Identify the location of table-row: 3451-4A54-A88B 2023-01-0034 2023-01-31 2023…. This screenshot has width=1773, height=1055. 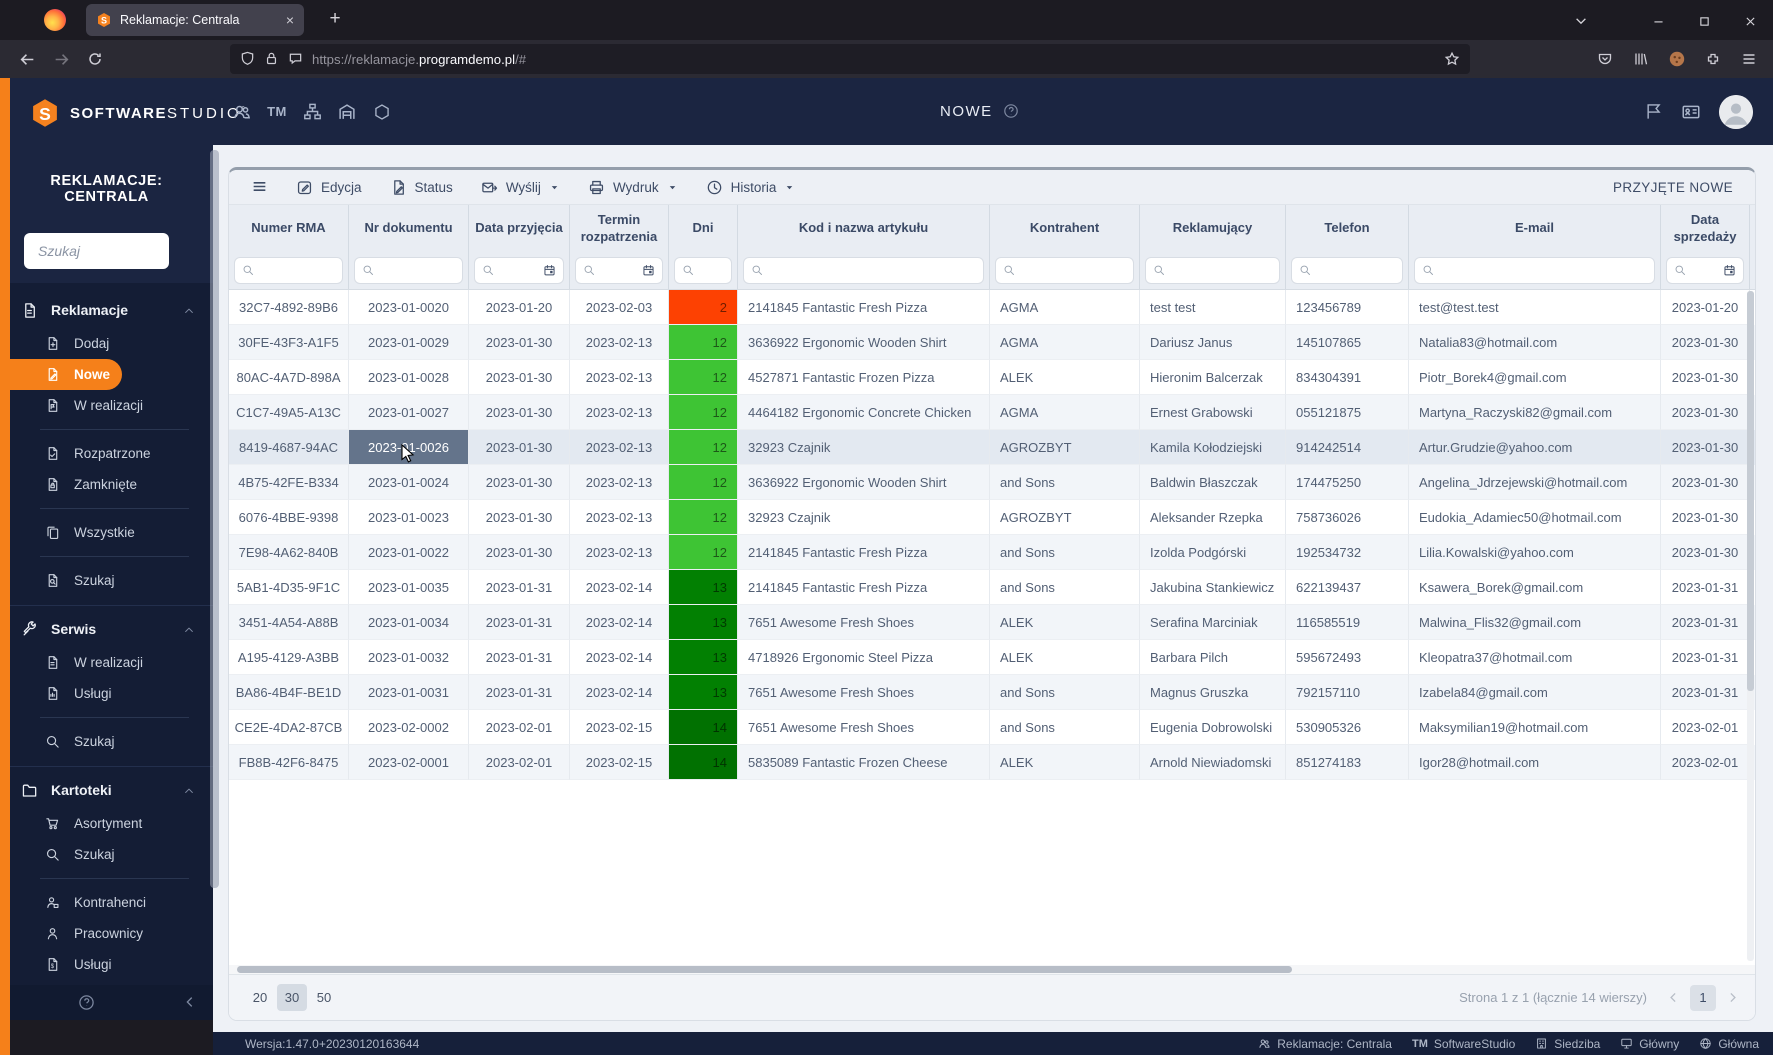
(992, 622).